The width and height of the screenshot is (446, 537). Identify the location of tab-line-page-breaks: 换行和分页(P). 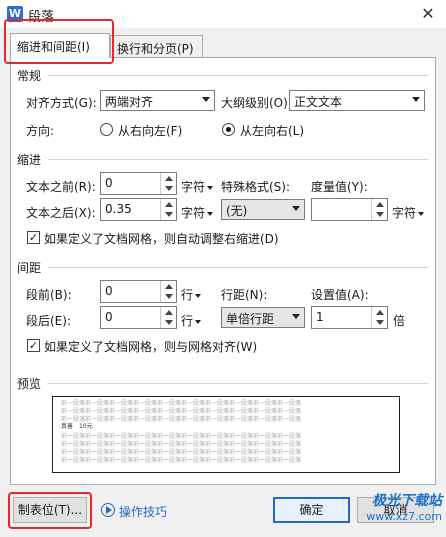
(156, 46).